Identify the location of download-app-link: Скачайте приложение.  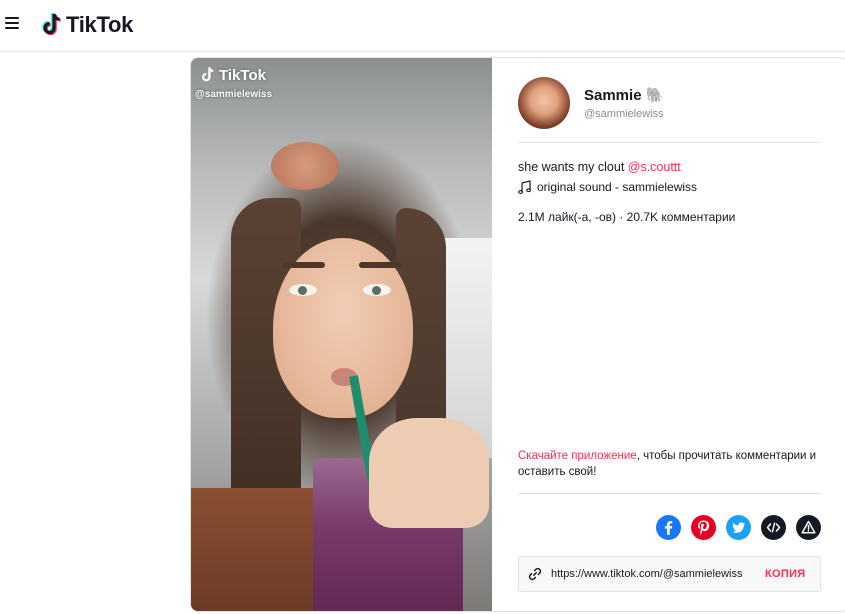
(577, 456).